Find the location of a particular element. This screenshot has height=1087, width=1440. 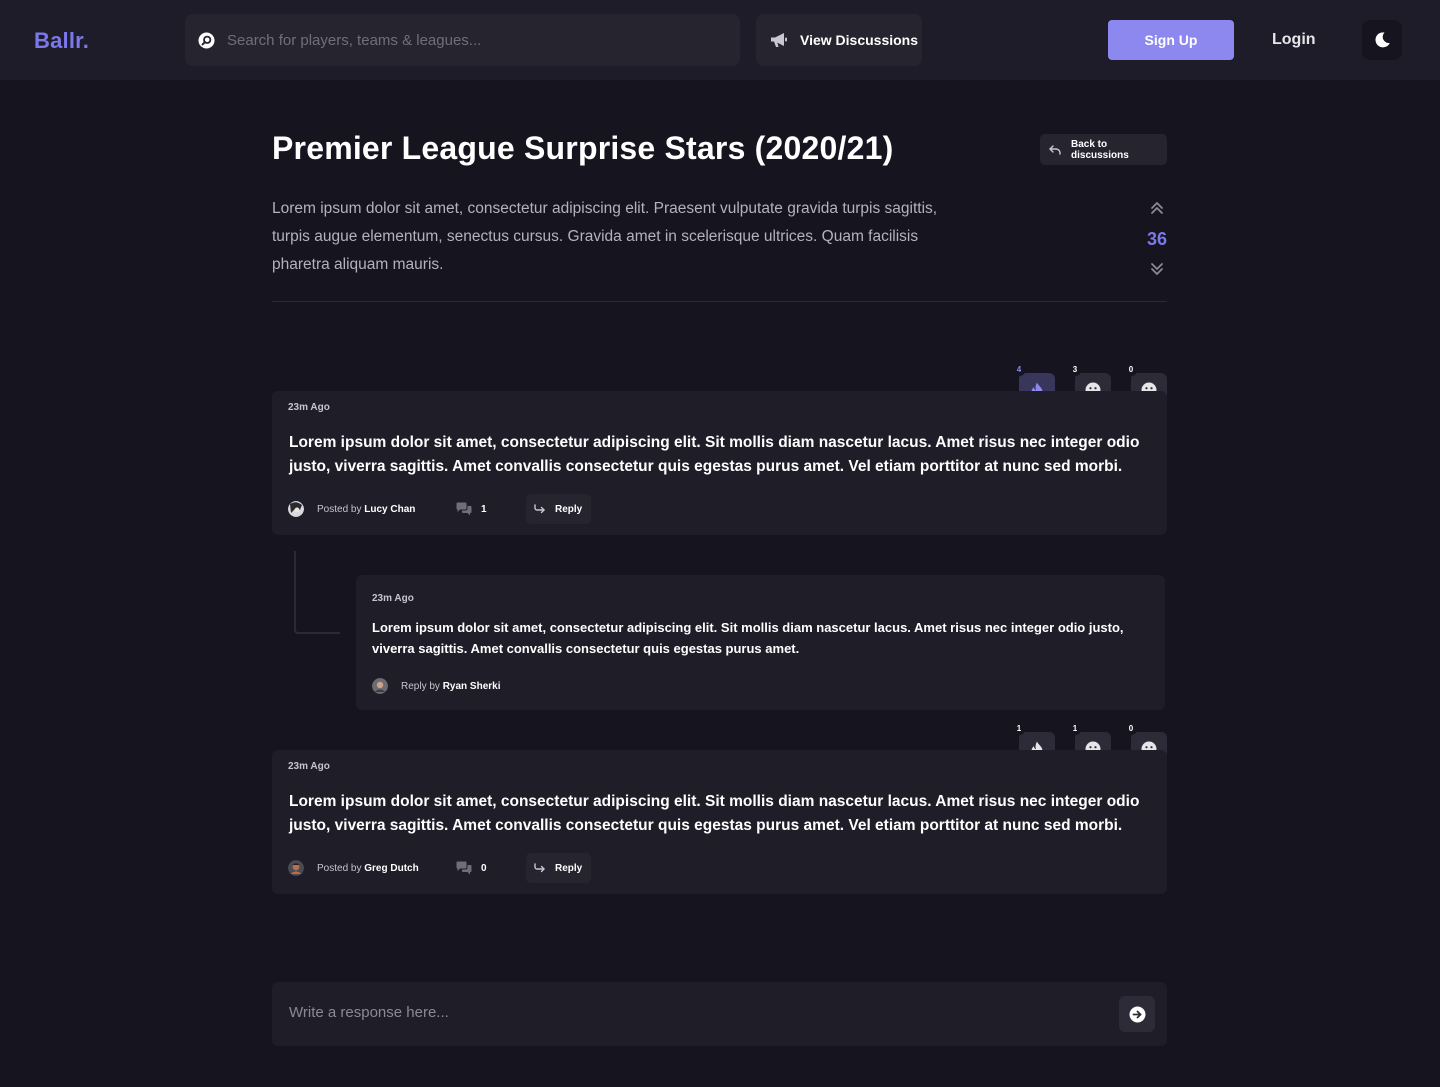

posted-by: Posted by Lucy Chan is located at coordinates (366, 509).